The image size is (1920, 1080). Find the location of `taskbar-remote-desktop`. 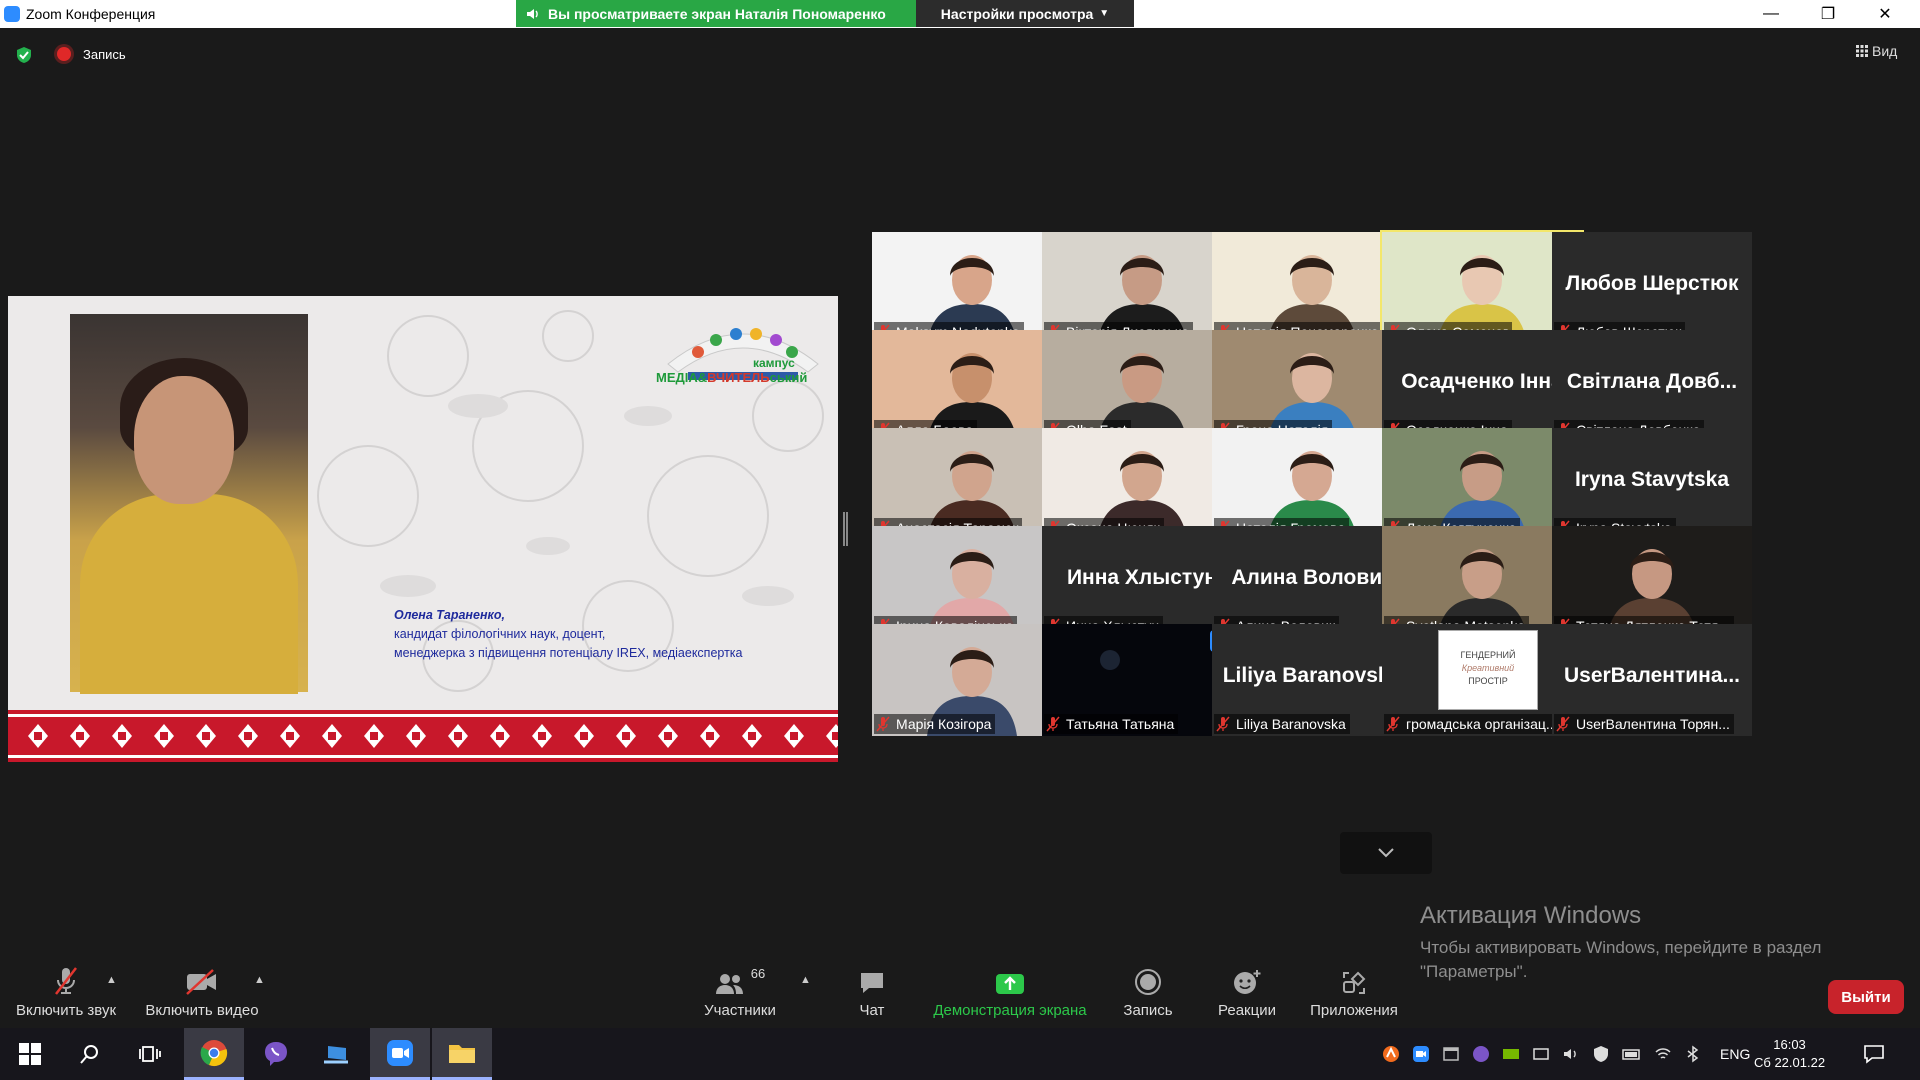

taskbar-remote-desktop is located at coordinates (336, 1054).